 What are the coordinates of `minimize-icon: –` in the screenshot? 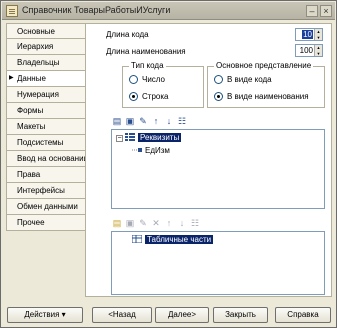 It's located at (312, 11).